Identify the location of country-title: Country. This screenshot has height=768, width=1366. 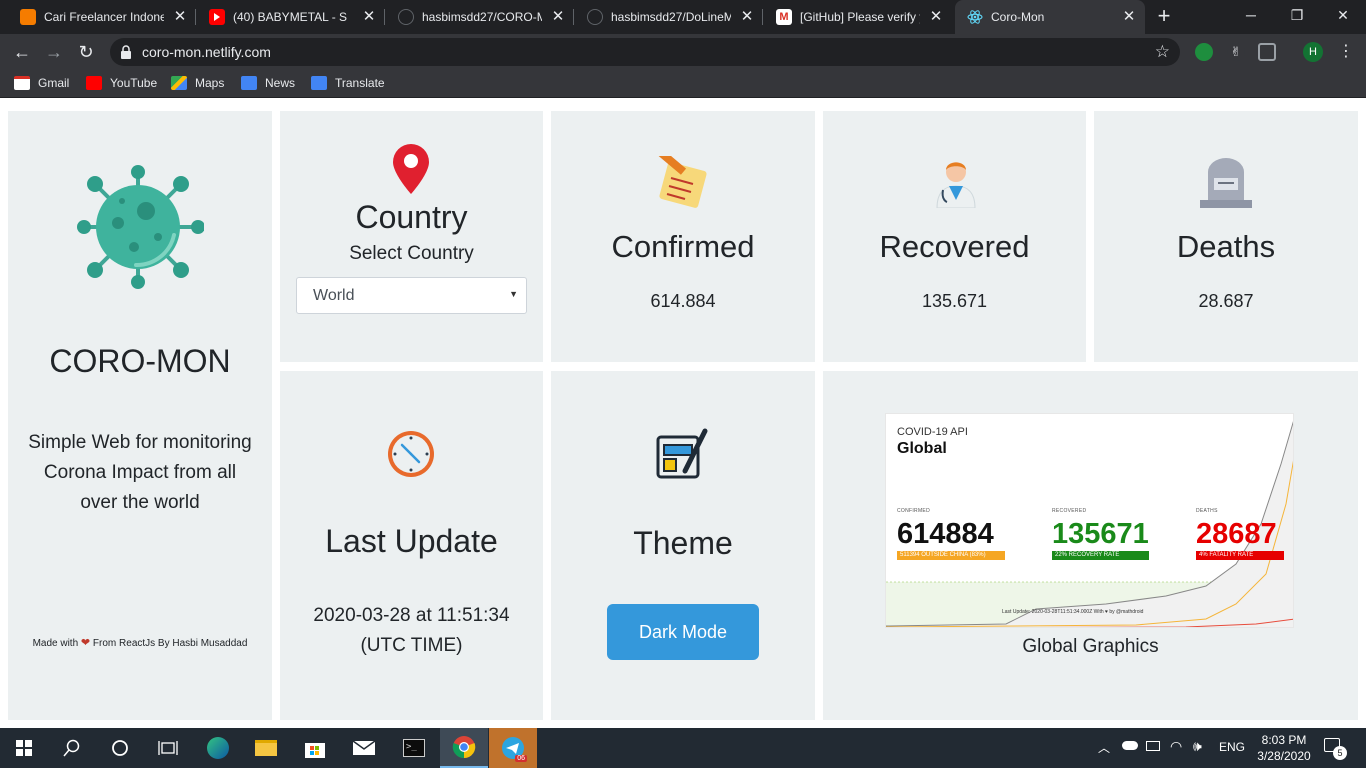
(411, 217).